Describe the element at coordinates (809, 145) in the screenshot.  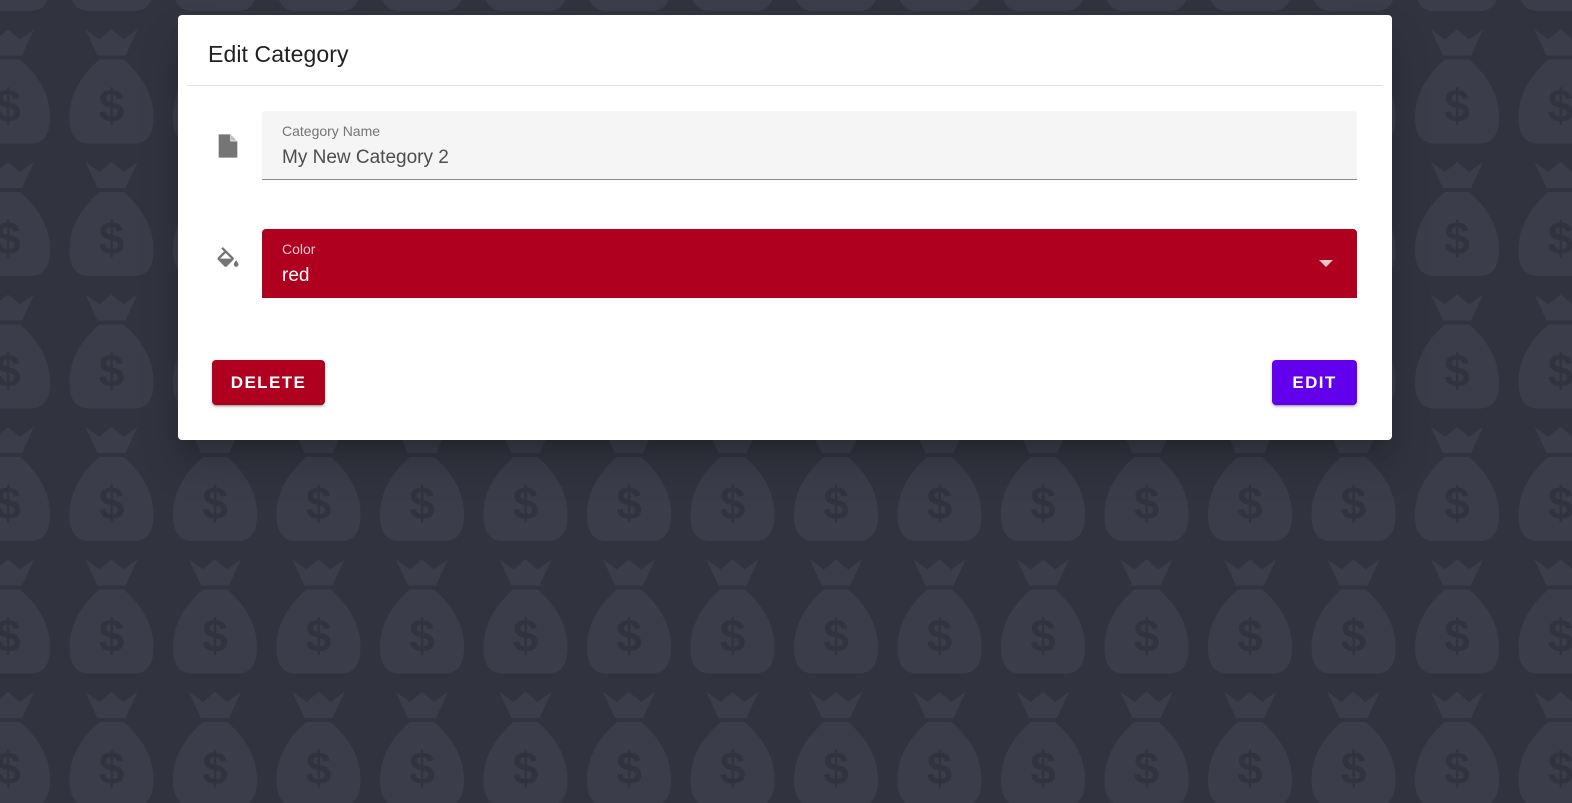
I see `category-name-field: Category Name` at that location.